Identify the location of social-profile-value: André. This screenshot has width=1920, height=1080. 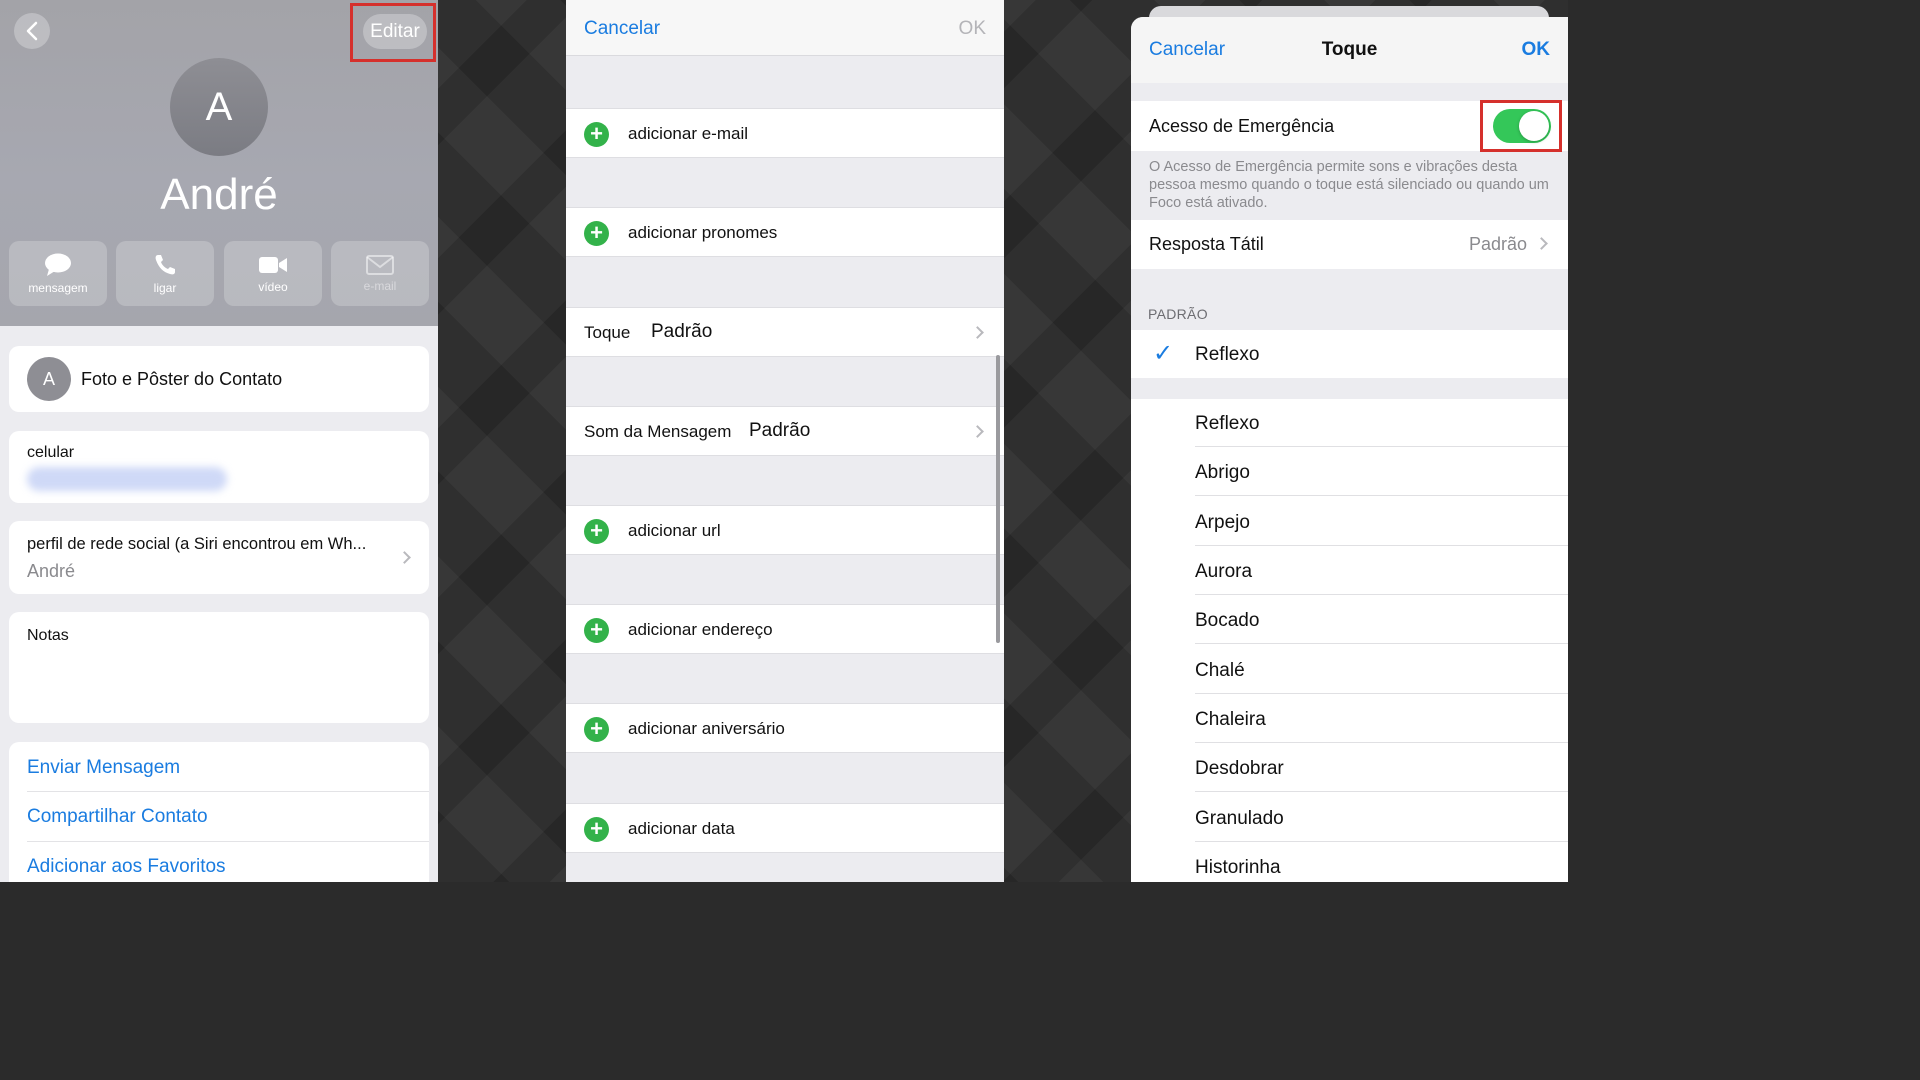
(51, 571).